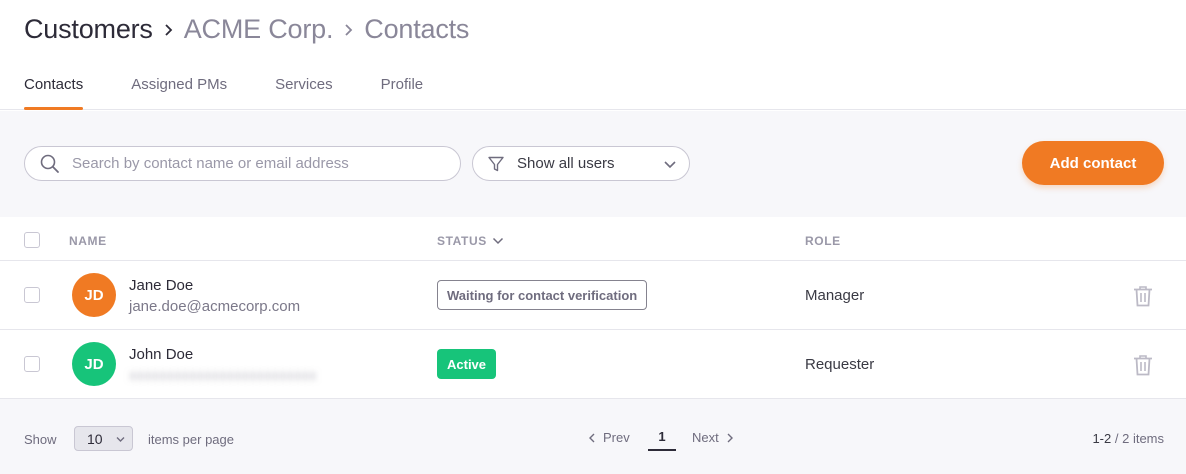 The height and width of the screenshot is (474, 1186). I want to click on next-label: Next, so click(705, 437).